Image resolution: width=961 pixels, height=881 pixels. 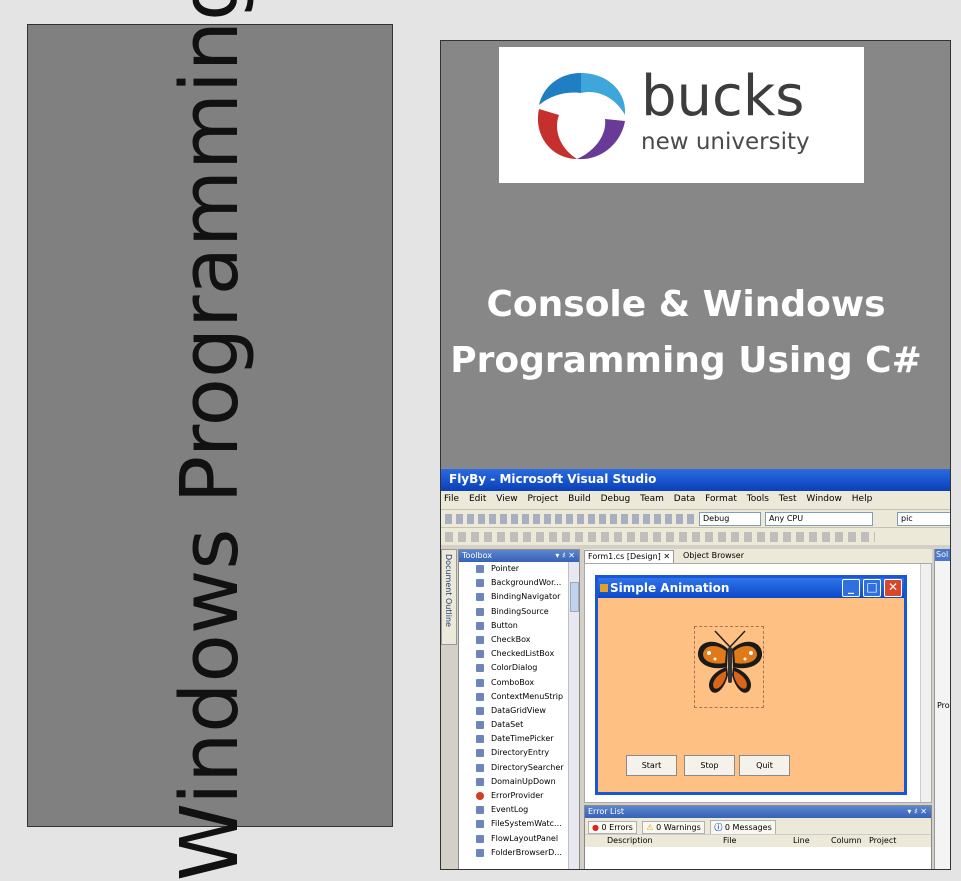 What do you see at coordinates (570, 519) in the screenshot?
I see `toolbar-icons` at bounding box center [570, 519].